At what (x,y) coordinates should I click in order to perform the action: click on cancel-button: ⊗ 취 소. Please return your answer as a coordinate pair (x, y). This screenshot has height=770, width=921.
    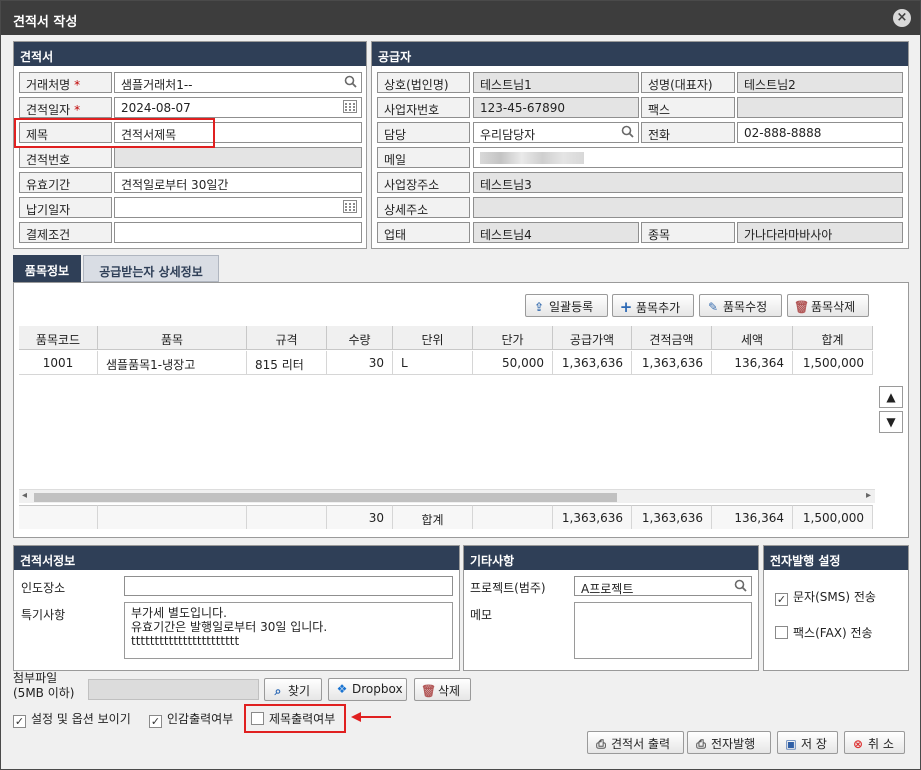
    Looking at the image, I should click on (874, 742).